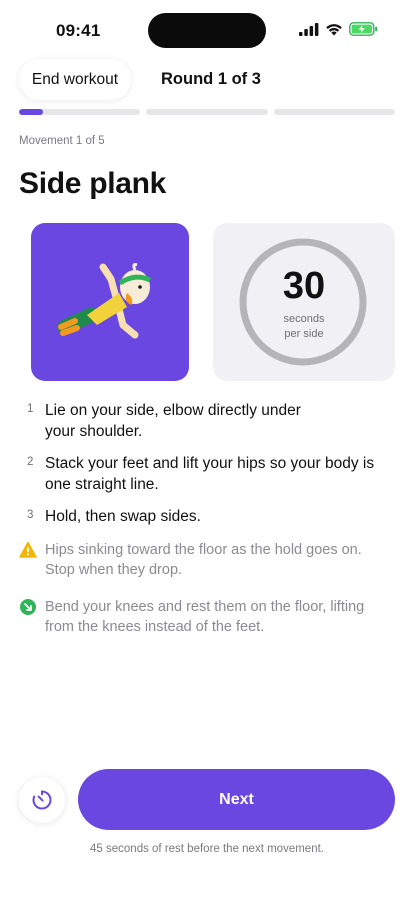 This screenshot has height=900, width=414. I want to click on round-progress-bar, so click(207, 112).